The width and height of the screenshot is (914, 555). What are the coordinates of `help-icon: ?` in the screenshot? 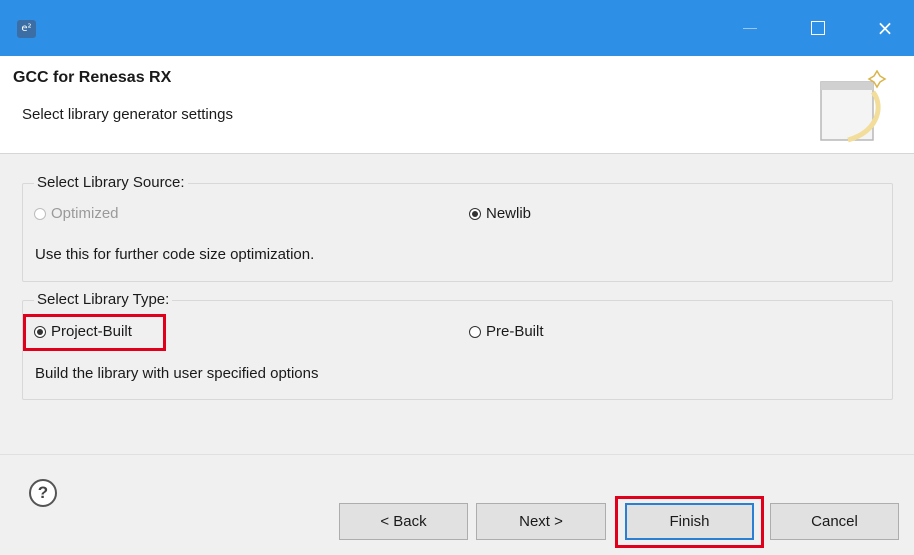 It's located at (43, 493).